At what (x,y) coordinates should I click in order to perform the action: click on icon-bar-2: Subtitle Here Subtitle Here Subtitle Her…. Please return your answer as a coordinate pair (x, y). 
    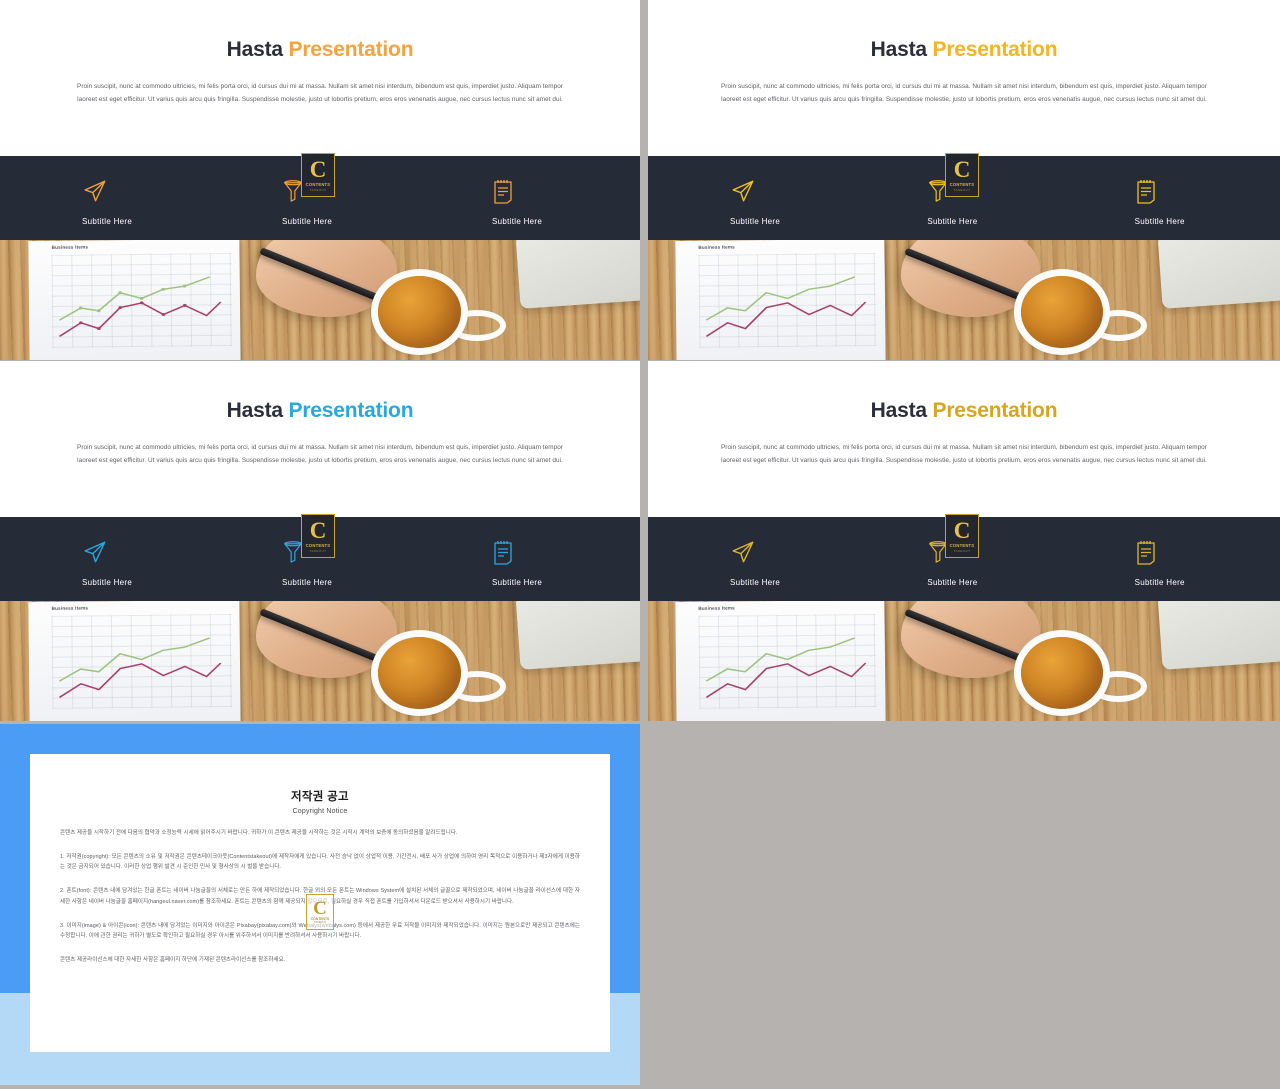
    Looking at the image, I should click on (964, 196).